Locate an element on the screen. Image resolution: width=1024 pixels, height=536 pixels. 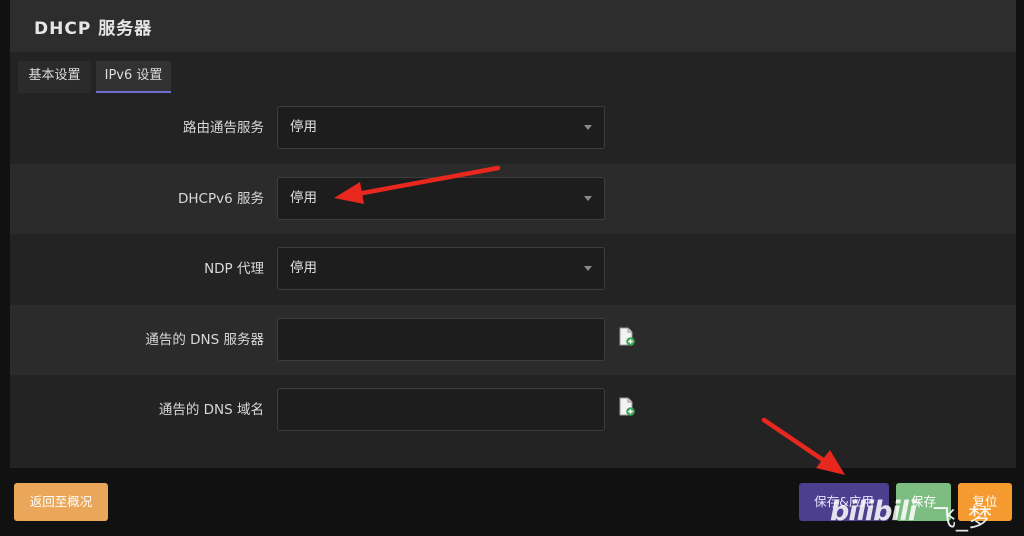
ndp-proxy-row: NDP 代理 停用 is located at coordinates (513, 269).